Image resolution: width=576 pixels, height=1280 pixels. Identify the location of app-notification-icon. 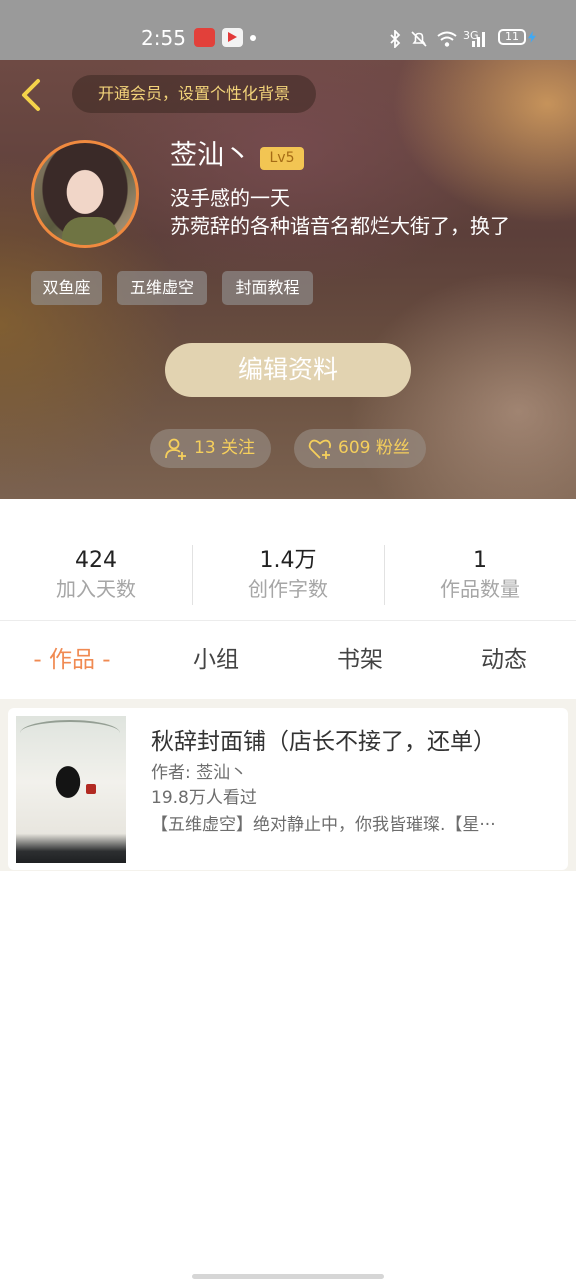
(204, 37).